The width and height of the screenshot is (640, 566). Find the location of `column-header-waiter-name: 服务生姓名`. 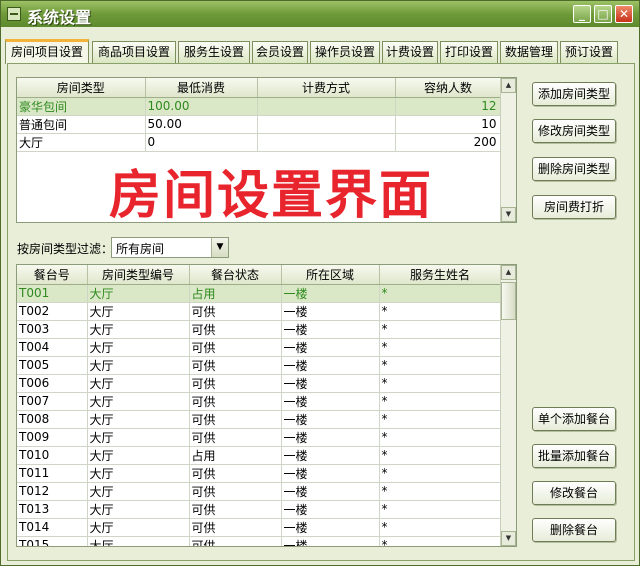

column-header-waiter-name: 服务生姓名 is located at coordinates (440, 275).